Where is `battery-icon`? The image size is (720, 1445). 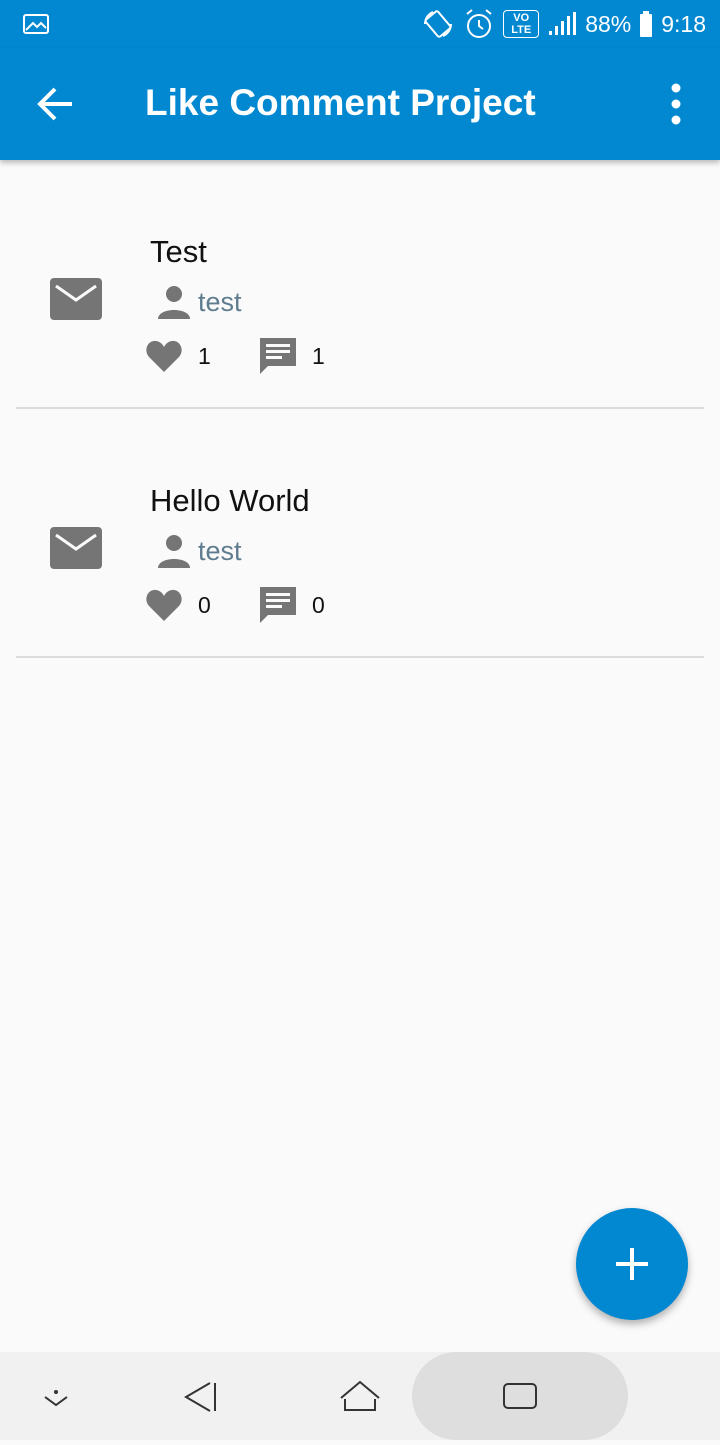 battery-icon is located at coordinates (646, 24).